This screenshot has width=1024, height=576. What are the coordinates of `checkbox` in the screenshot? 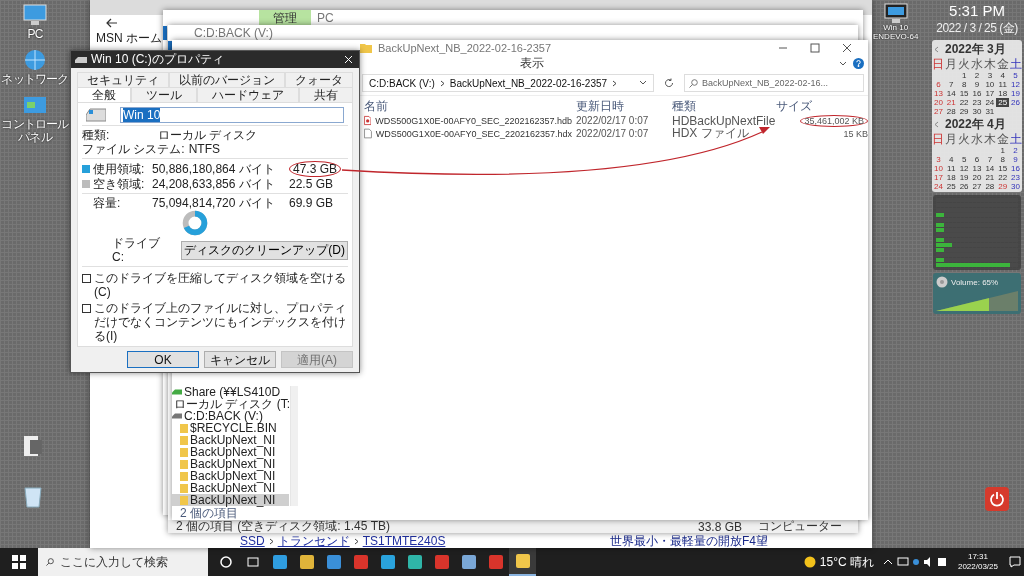 It's located at (86, 278).